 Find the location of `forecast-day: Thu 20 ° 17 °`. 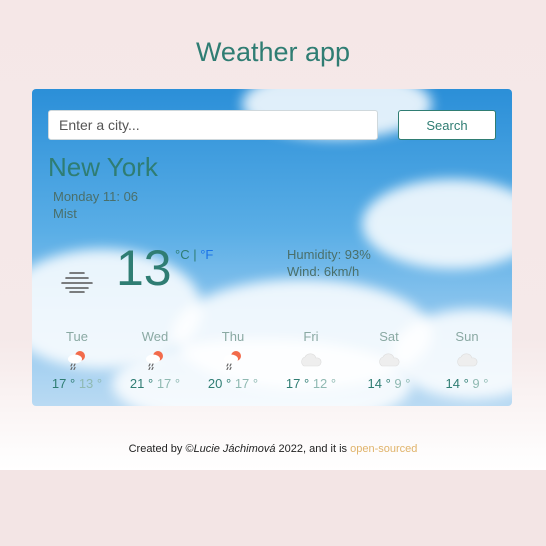

forecast-day: Thu 20 ° 17 ° is located at coordinates (233, 360).